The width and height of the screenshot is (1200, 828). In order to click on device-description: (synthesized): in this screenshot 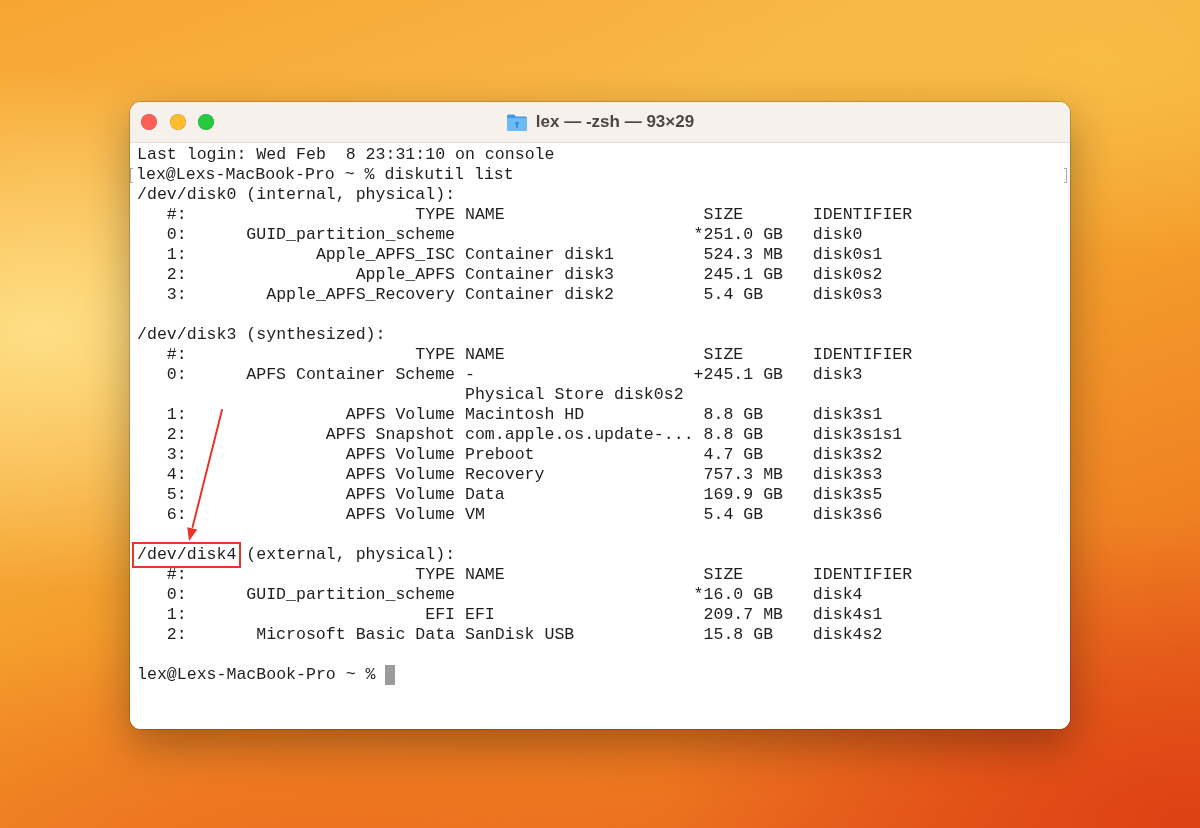, I will do `click(316, 335)`.